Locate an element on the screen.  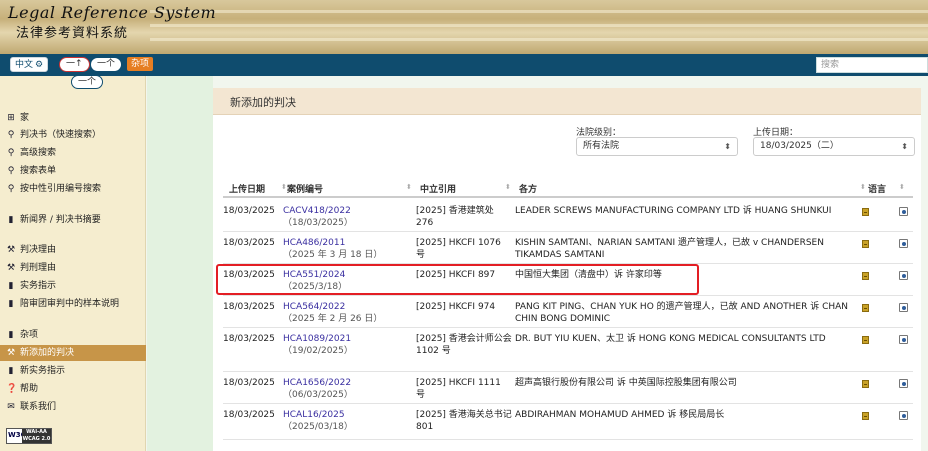
case-date: （18/03/2025） is located at coordinates (318, 223).